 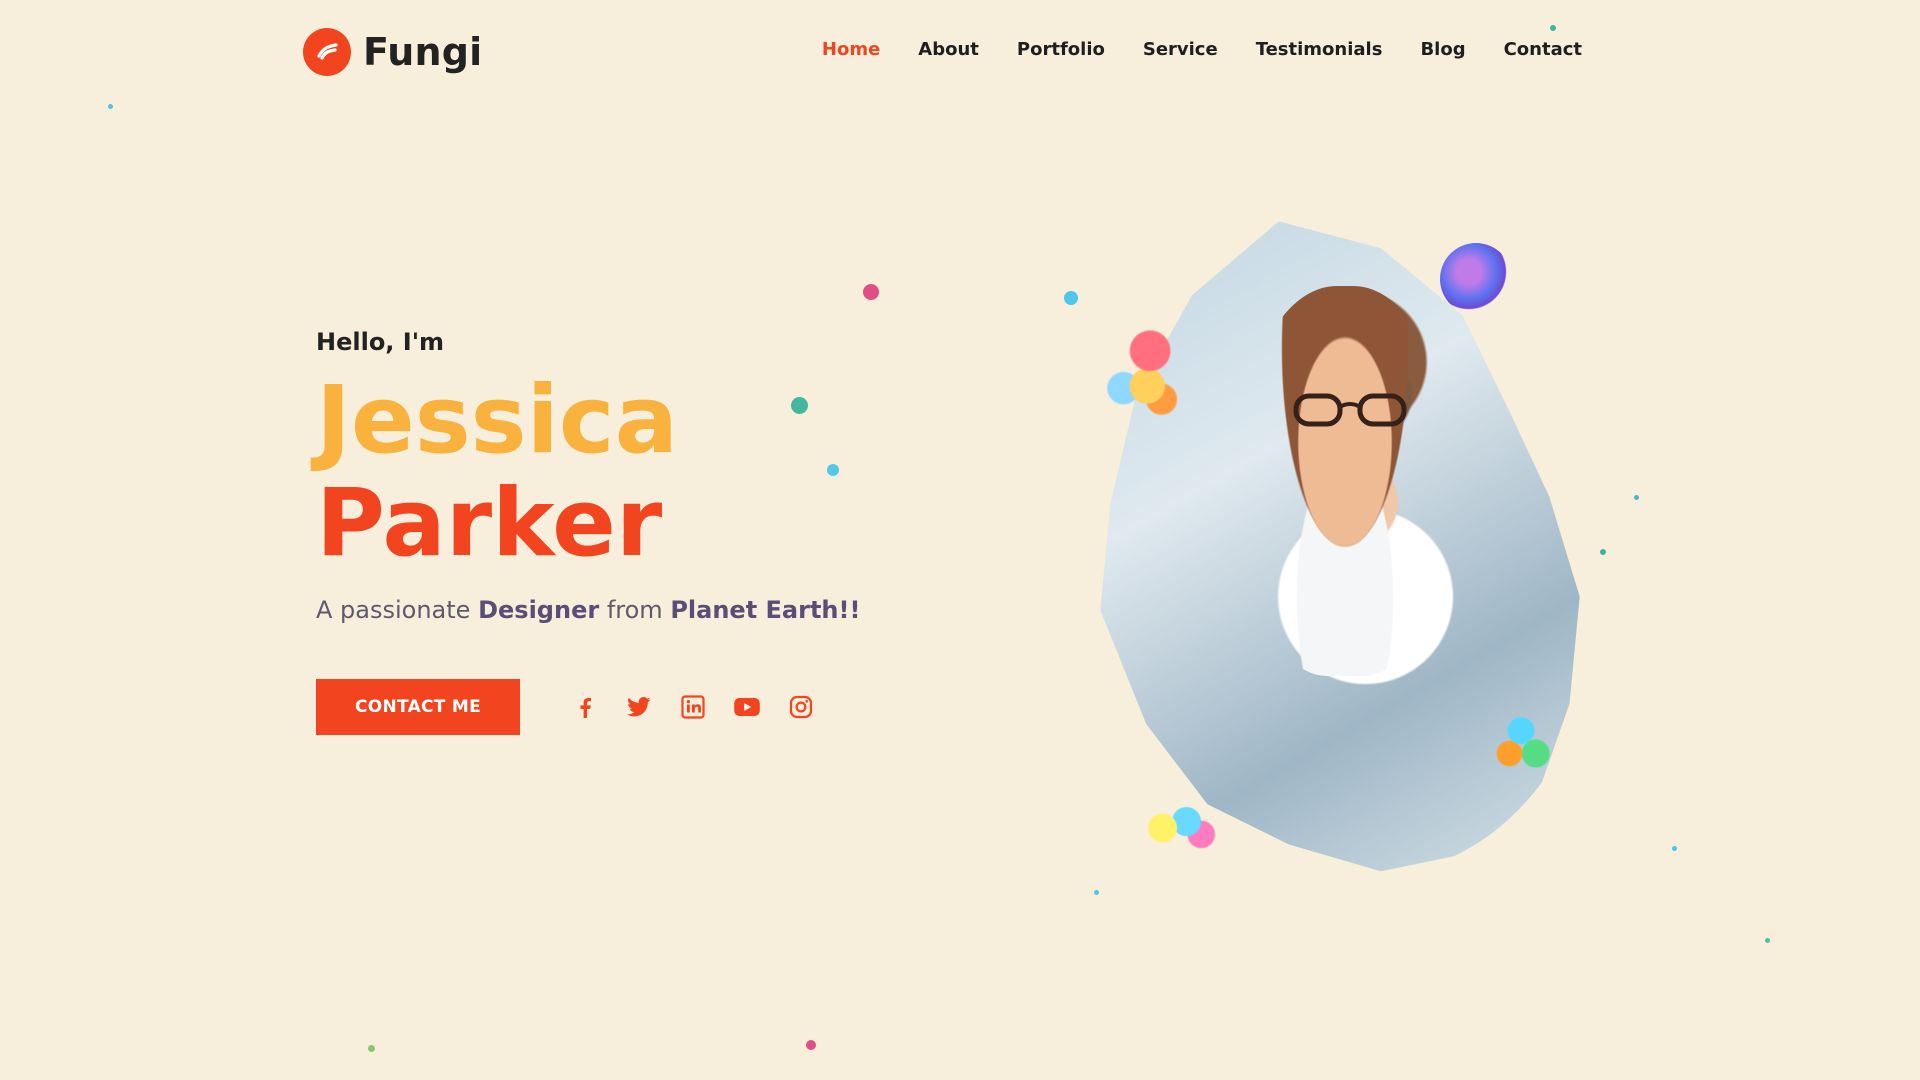 What do you see at coordinates (423, 52) in the screenshot?
I see `brand-name: Fungi` at bounding box center [423, 52].